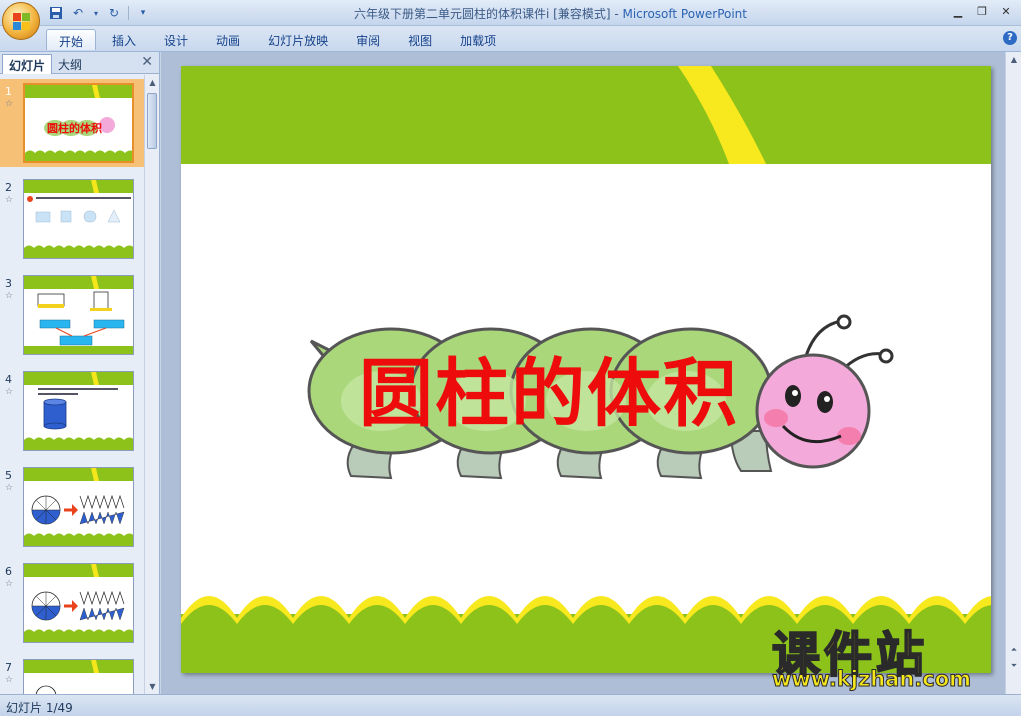  I want to click on tab-design: 设计, so click(176, 39).